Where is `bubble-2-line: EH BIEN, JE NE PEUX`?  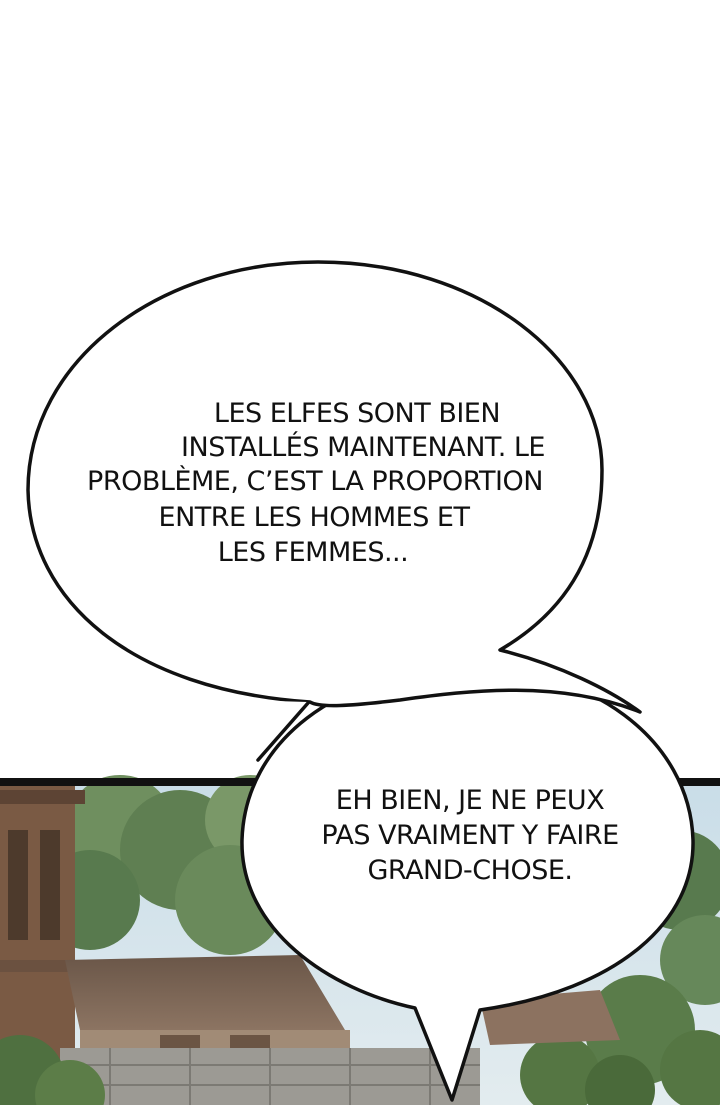
bubble-2-line: EH BIEN, JE NE PEUX is located at coordinates (470, 800).